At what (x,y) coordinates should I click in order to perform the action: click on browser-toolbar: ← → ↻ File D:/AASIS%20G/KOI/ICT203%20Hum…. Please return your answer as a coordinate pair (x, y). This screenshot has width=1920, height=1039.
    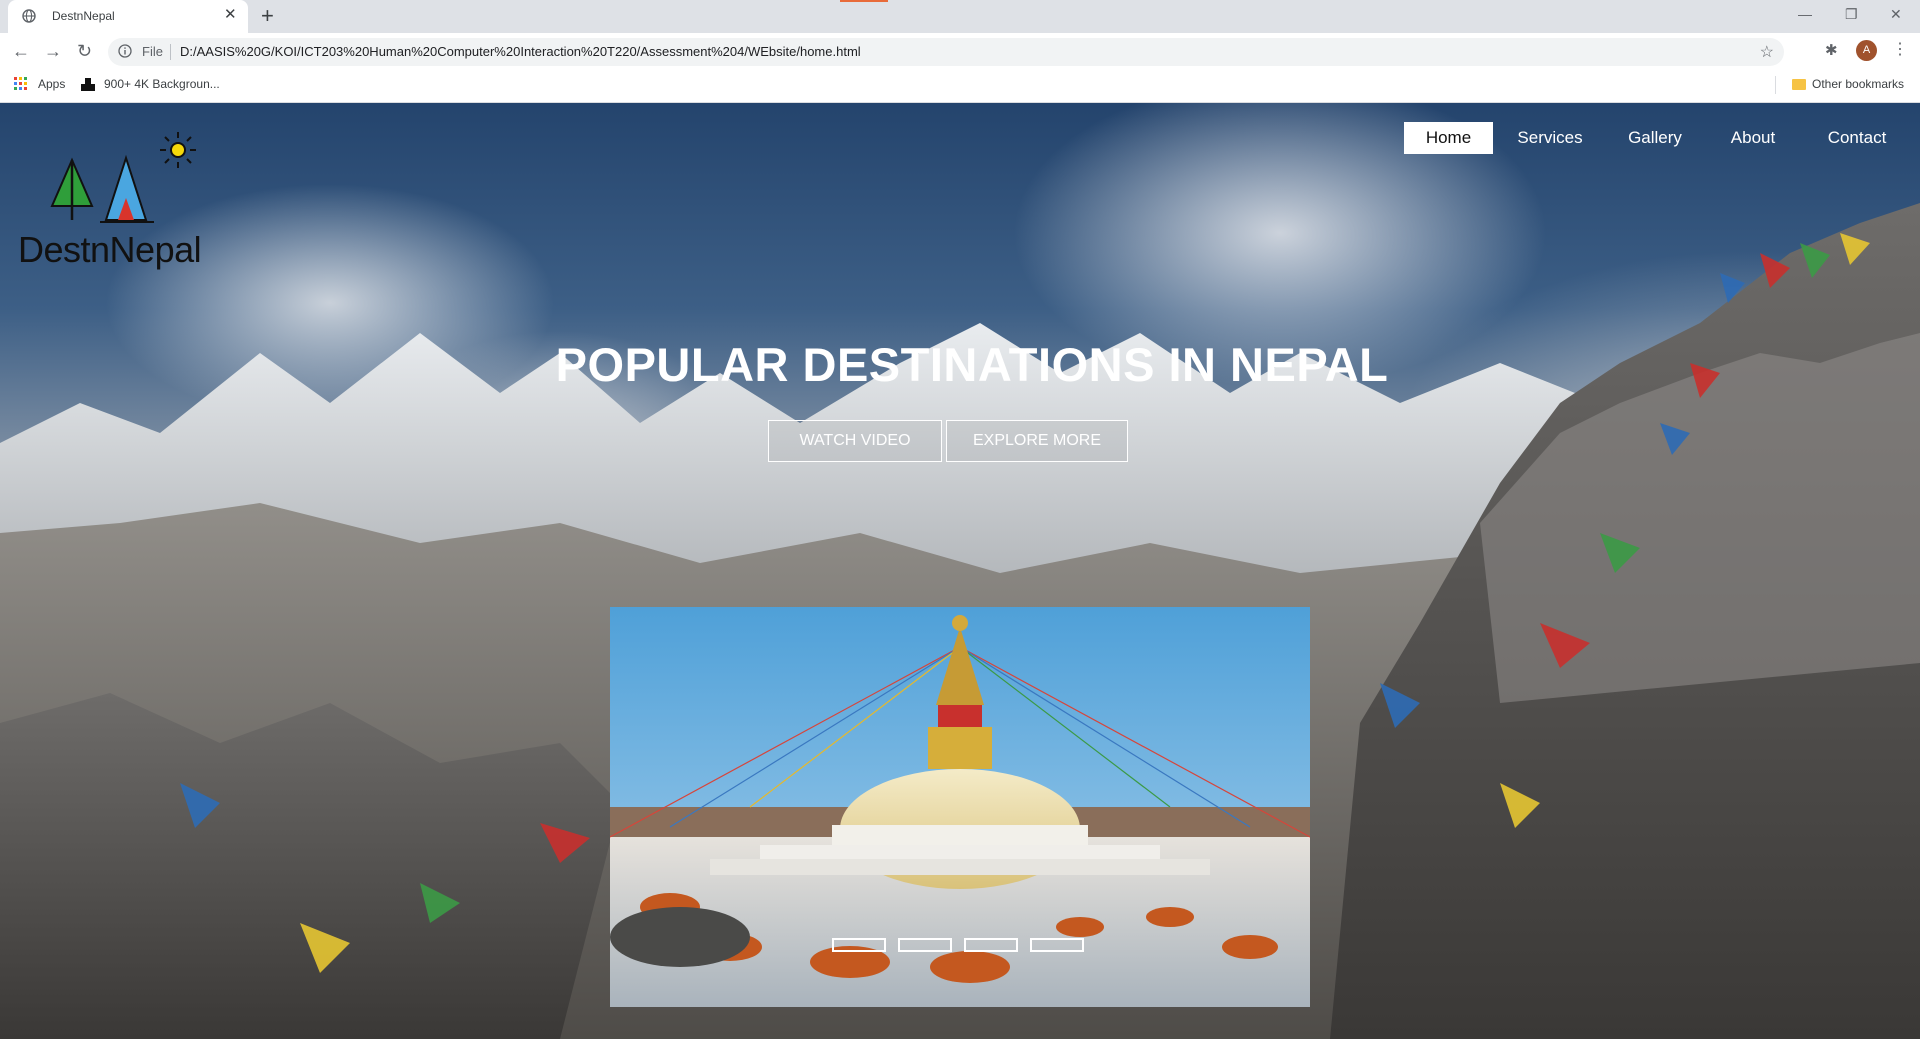
    Looking at the image, I should click on (960, 52).